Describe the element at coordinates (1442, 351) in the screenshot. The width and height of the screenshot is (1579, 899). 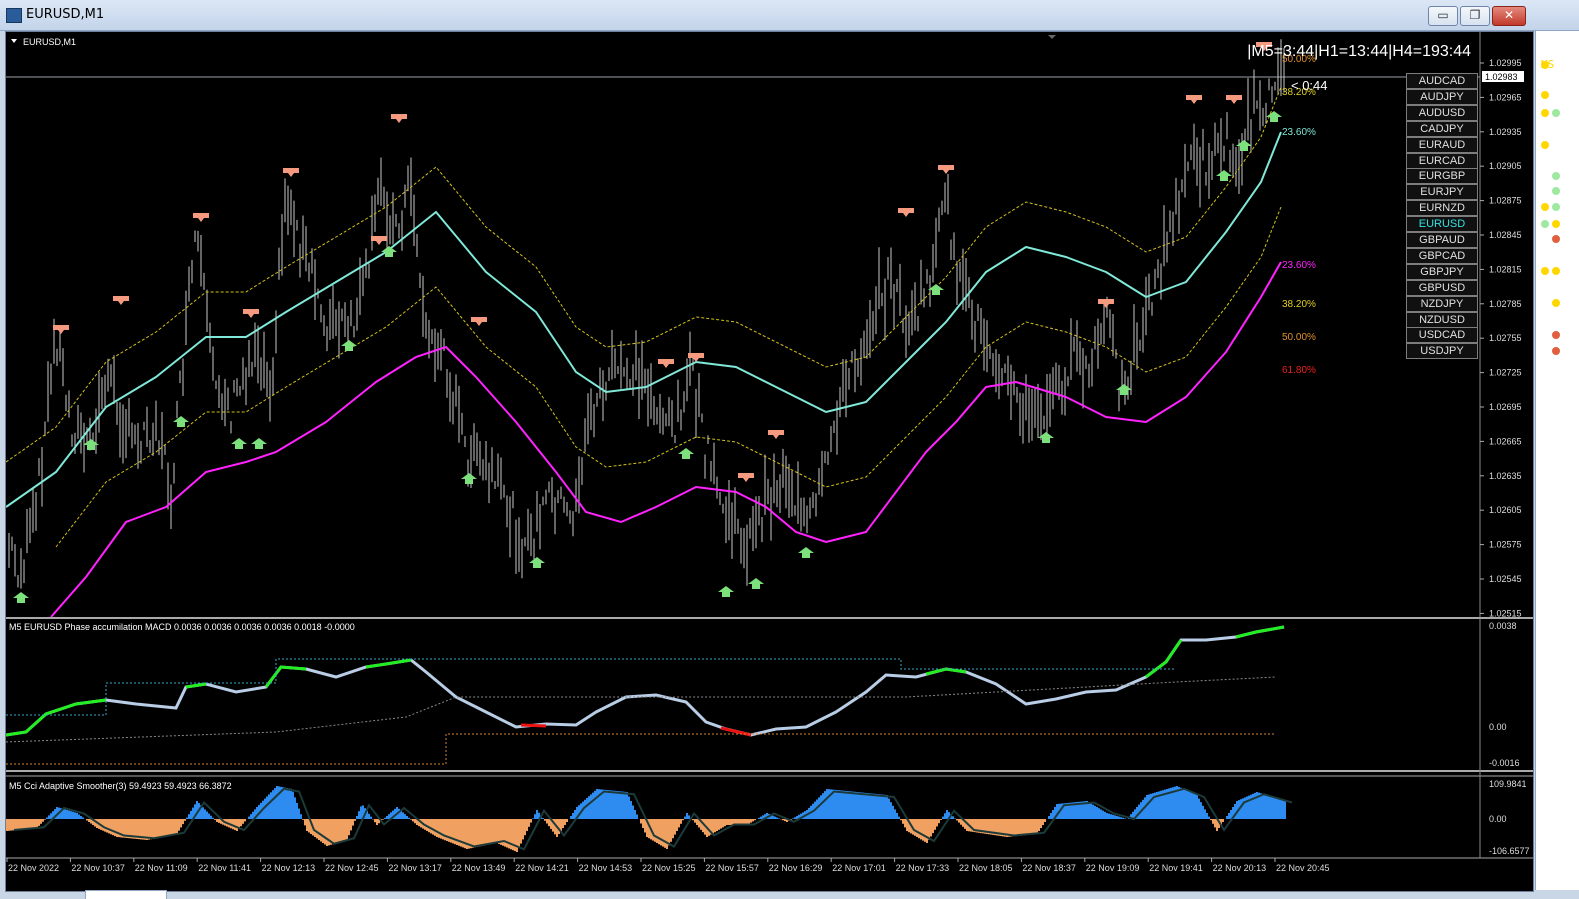
I see `symbol-button-usdjpy: USDJPY` at that location.